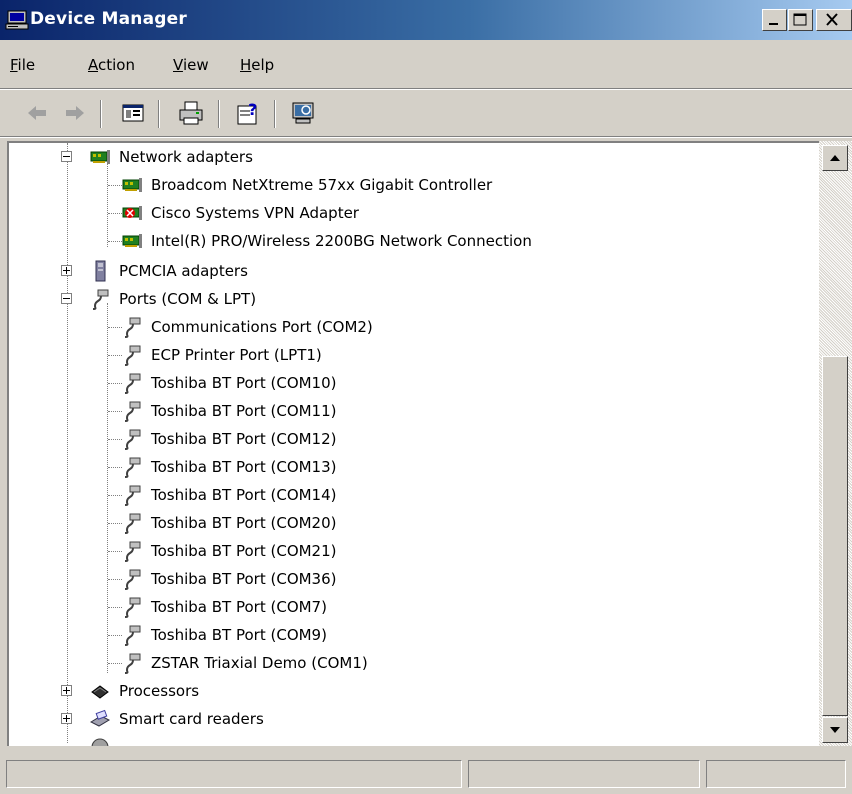 The image size is (852, 794). I want to click on vertical-scrollbar, so click(835, 443).